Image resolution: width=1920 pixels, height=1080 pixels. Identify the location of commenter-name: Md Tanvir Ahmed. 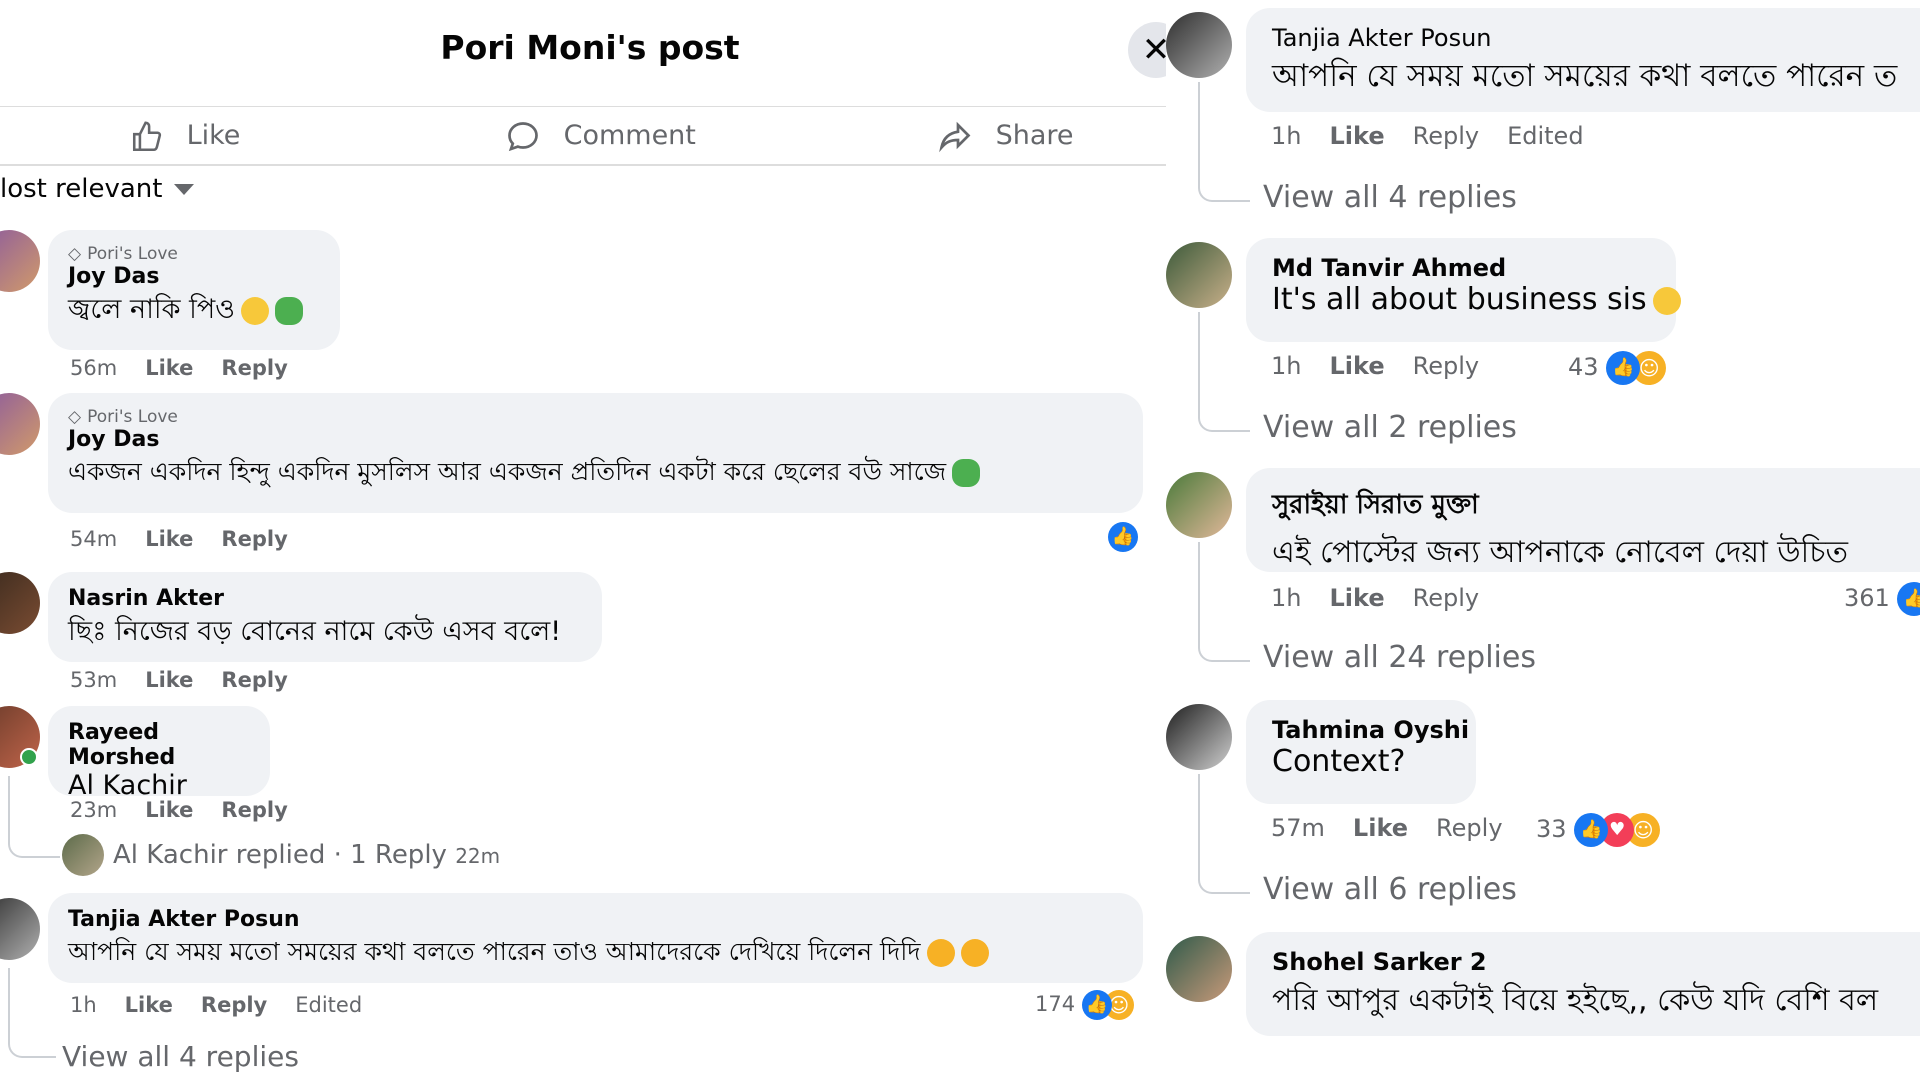
(1474, 268).